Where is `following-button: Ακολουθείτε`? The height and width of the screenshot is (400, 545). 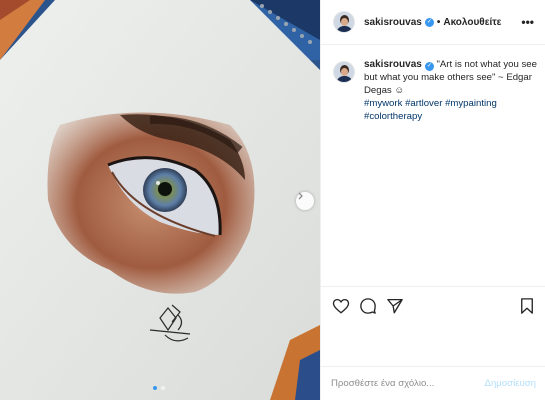 following-button: Ακολουθείτε is located at coordinates (472, 22).